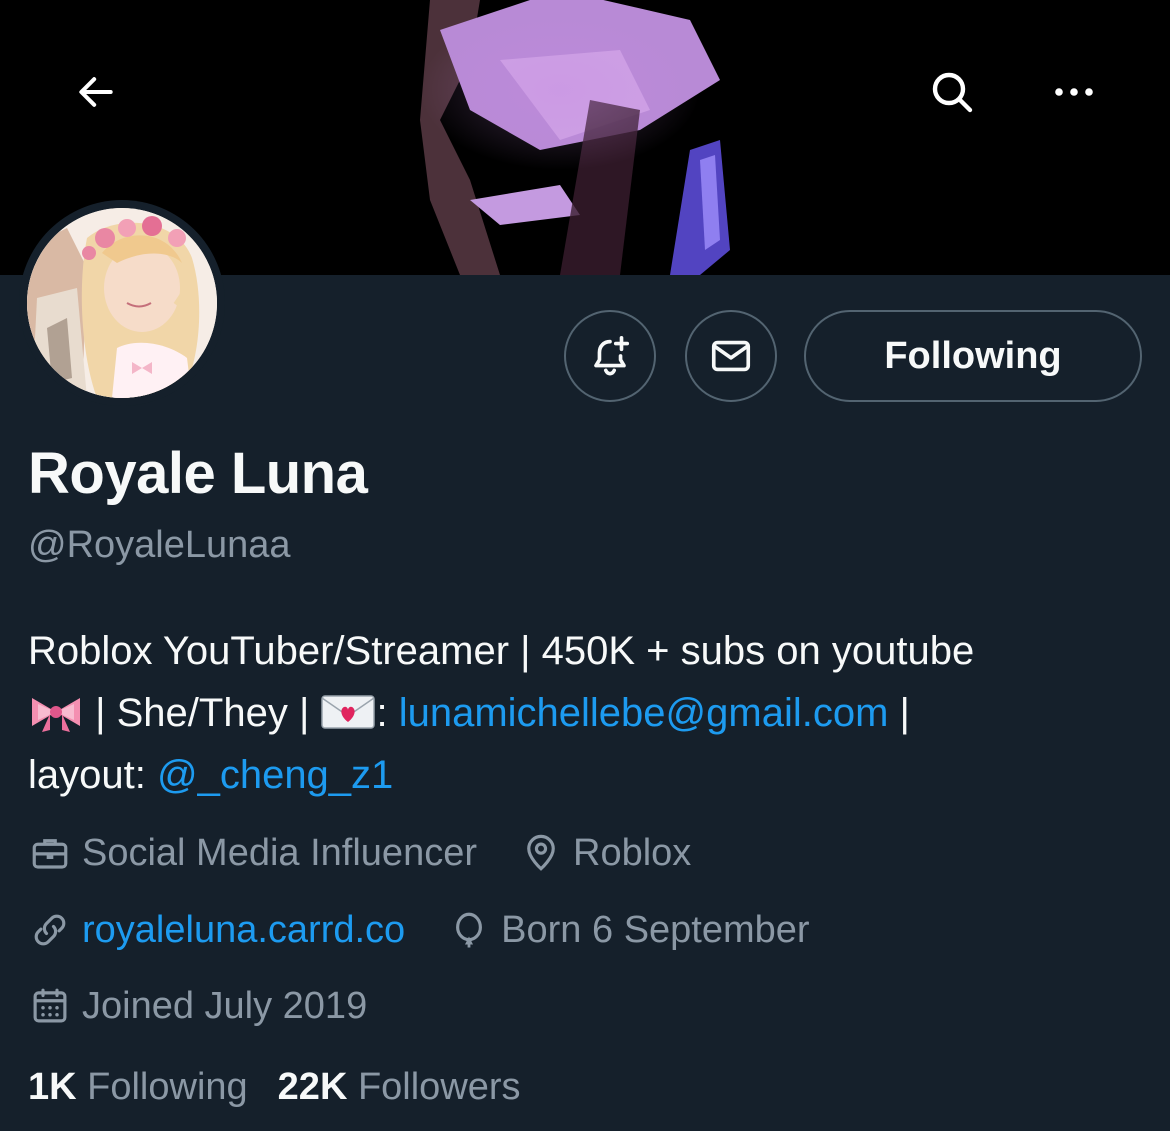  I want to click on more-horizontal-icon, so click(1074, 92).